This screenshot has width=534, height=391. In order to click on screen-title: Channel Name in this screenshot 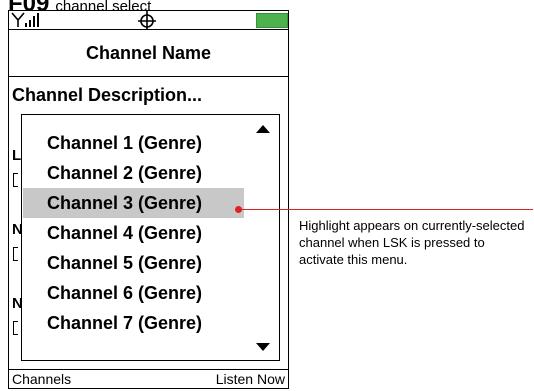, I will do `click(148, 53)`.